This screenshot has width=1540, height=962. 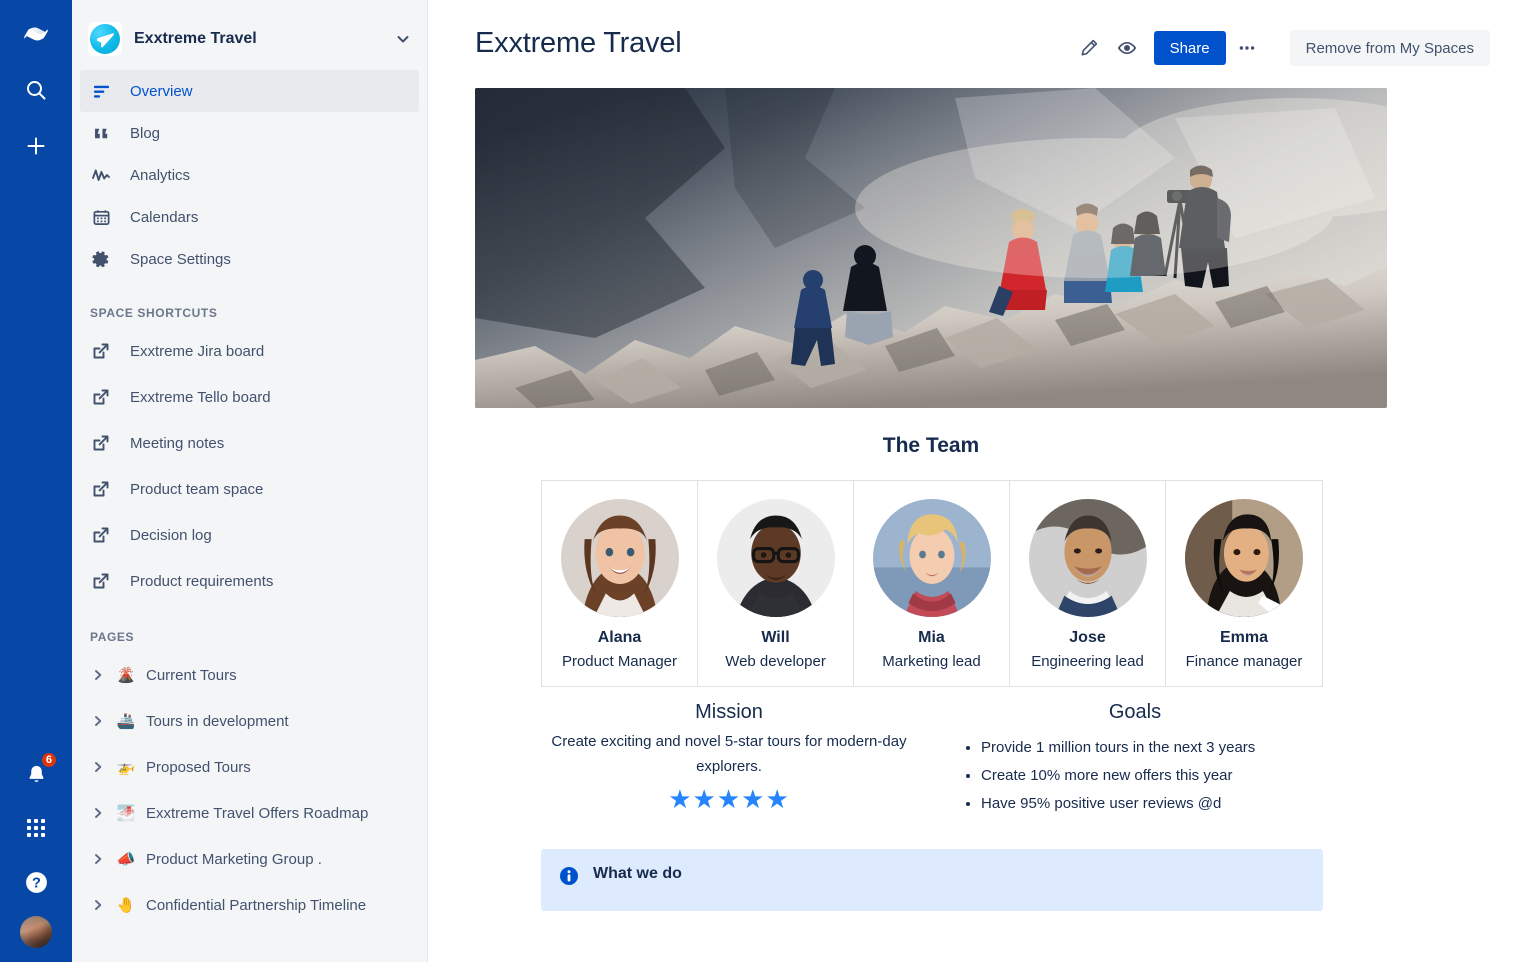 I want to click on shortcut-product-team-space: Product team space, so click(x=249, y=489).